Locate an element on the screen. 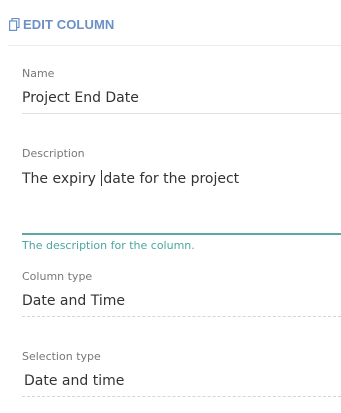  panel-header: EDIT COLUMN is located at coordinates (61, 24).